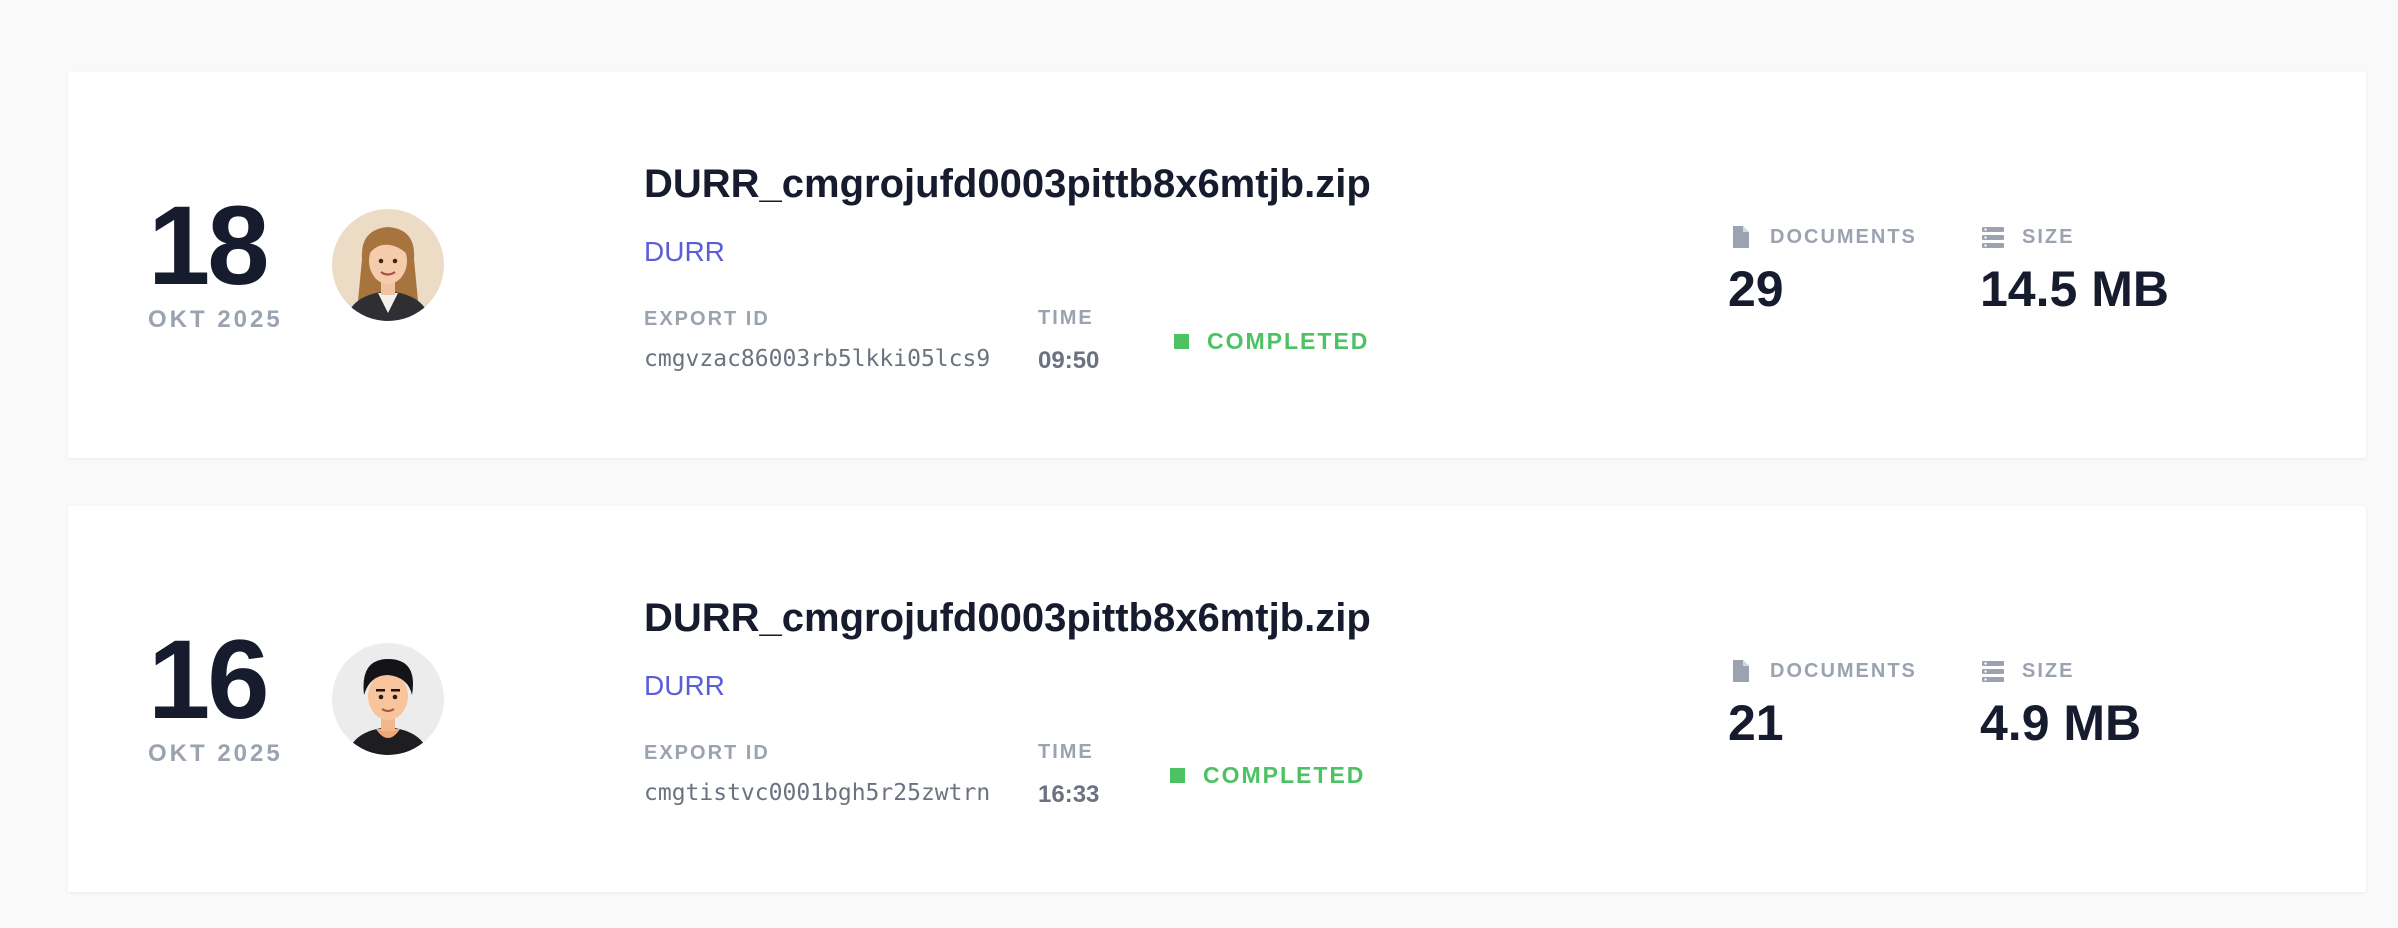  Describe the element at coordinates (1069, 360) in the screenshot. I see `time-value: 09:50` at that location.